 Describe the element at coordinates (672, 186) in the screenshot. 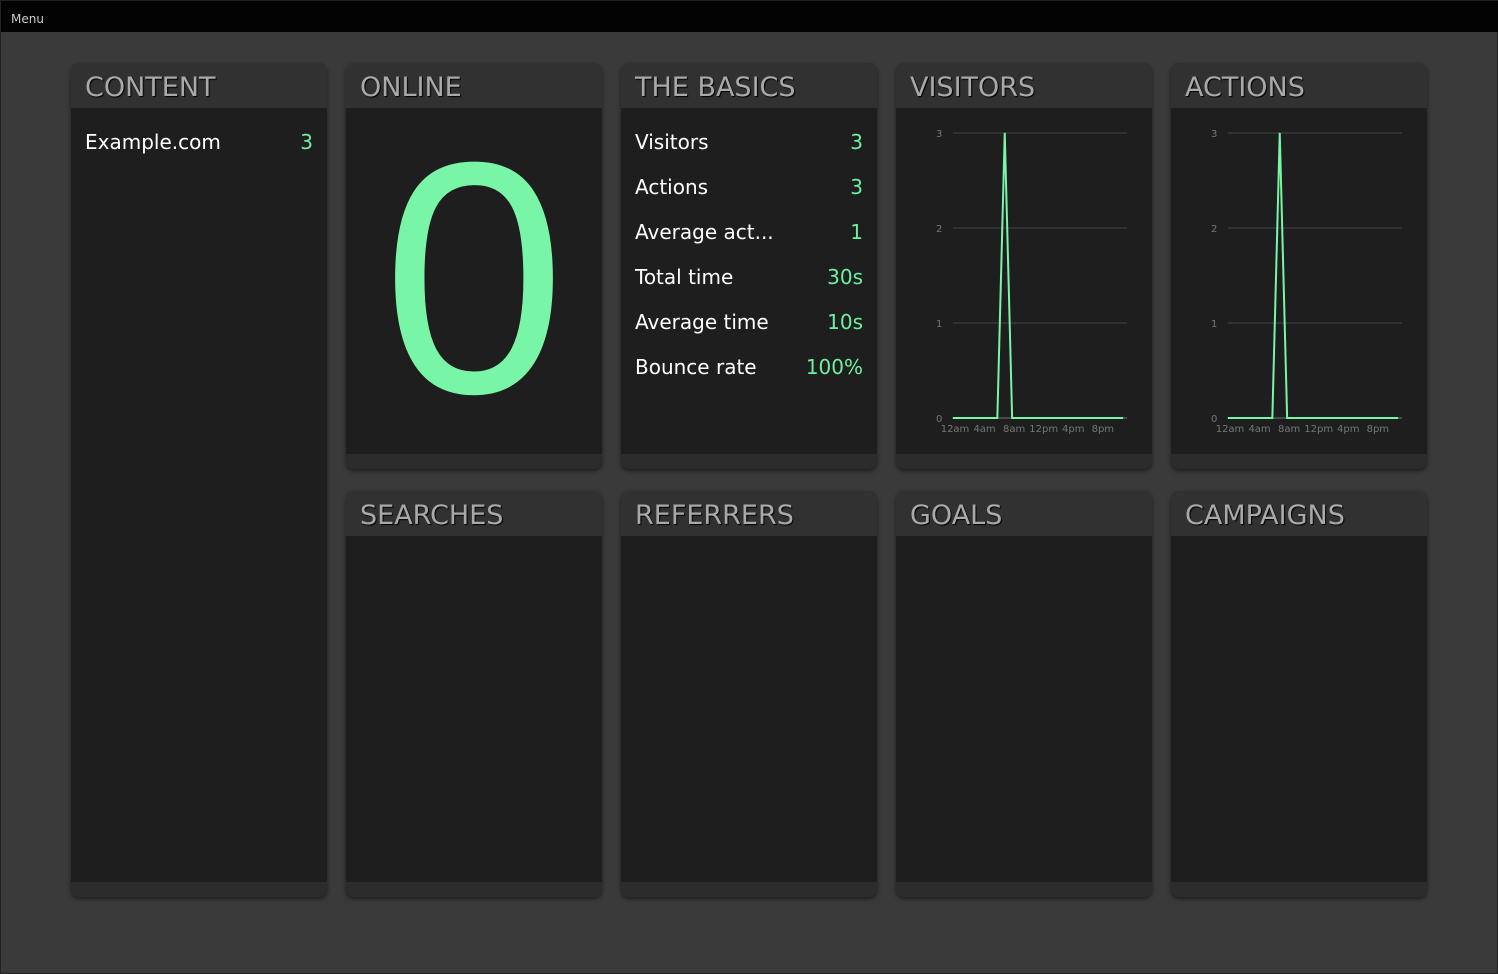

I see `stat-label: Actions` at that location.